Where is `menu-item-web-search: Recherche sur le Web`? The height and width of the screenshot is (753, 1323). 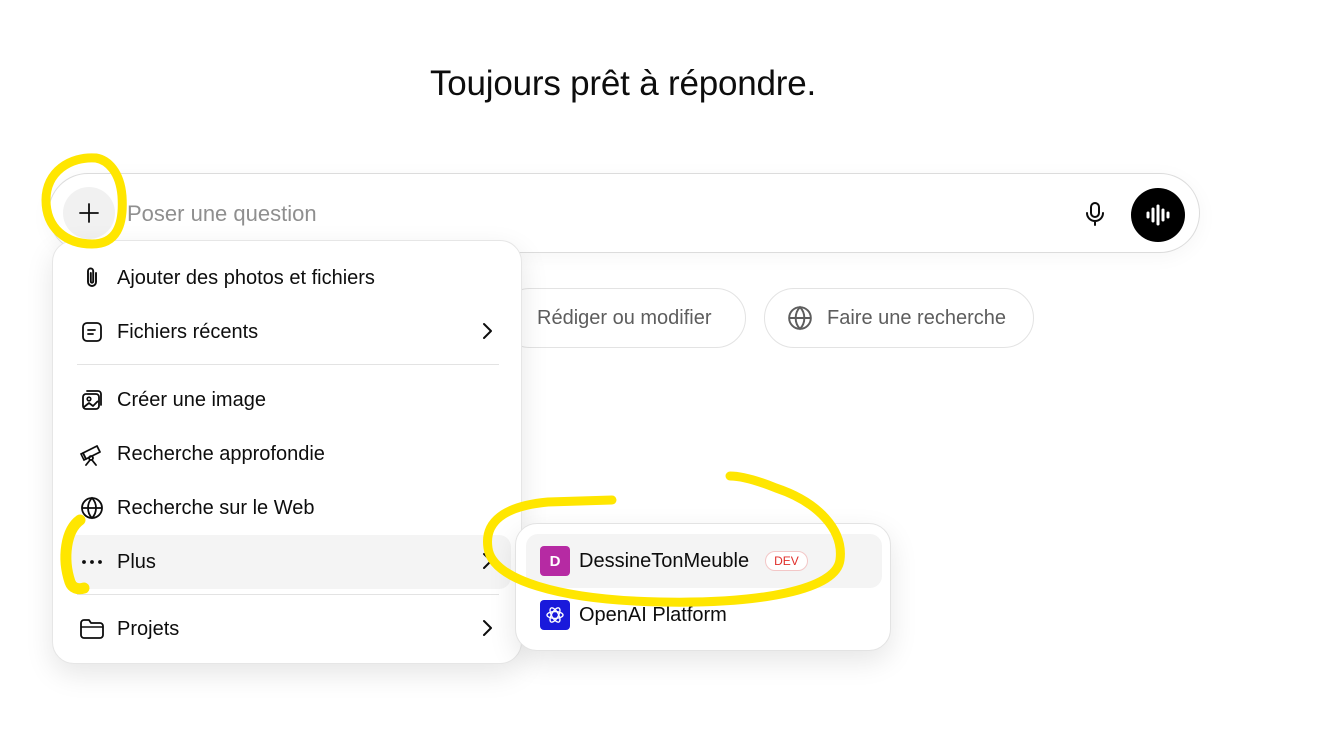
menu-item-web-search: Recherche sur le Web is located at coordinates (288, 508).